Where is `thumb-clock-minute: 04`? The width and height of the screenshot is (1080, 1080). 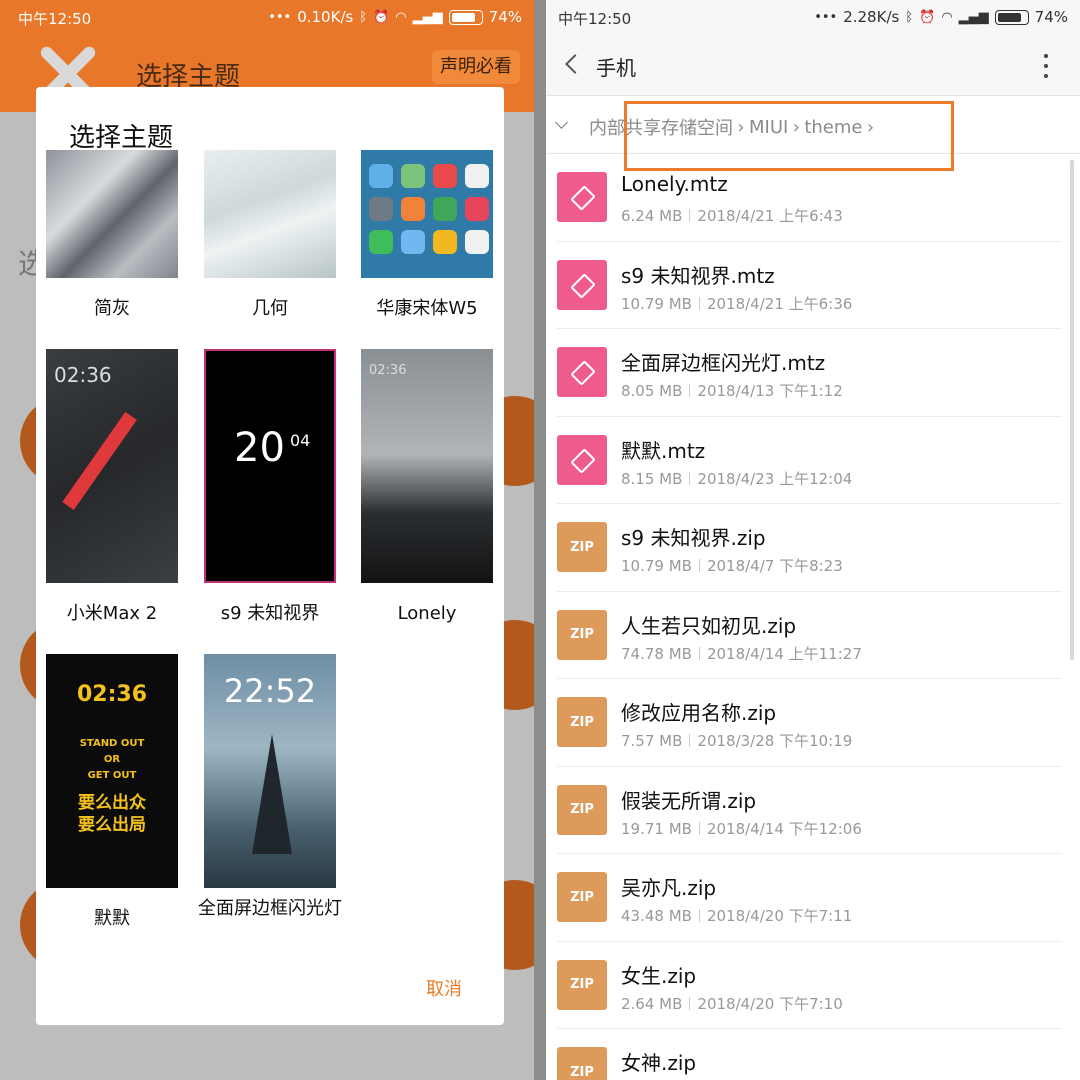 thumb-clock-minute: 04 is located at coordinates (300, 440).